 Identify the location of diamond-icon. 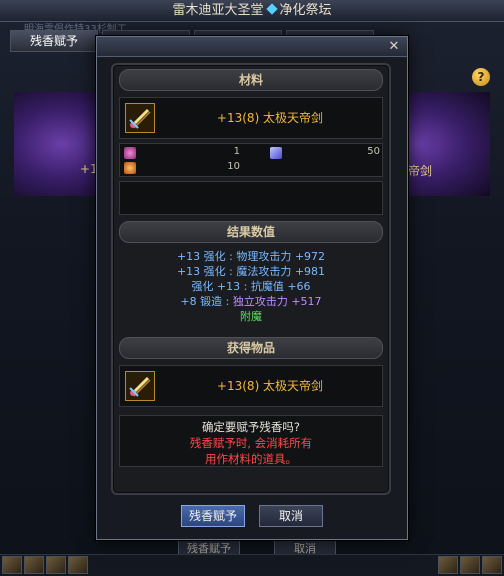
(271, 9).